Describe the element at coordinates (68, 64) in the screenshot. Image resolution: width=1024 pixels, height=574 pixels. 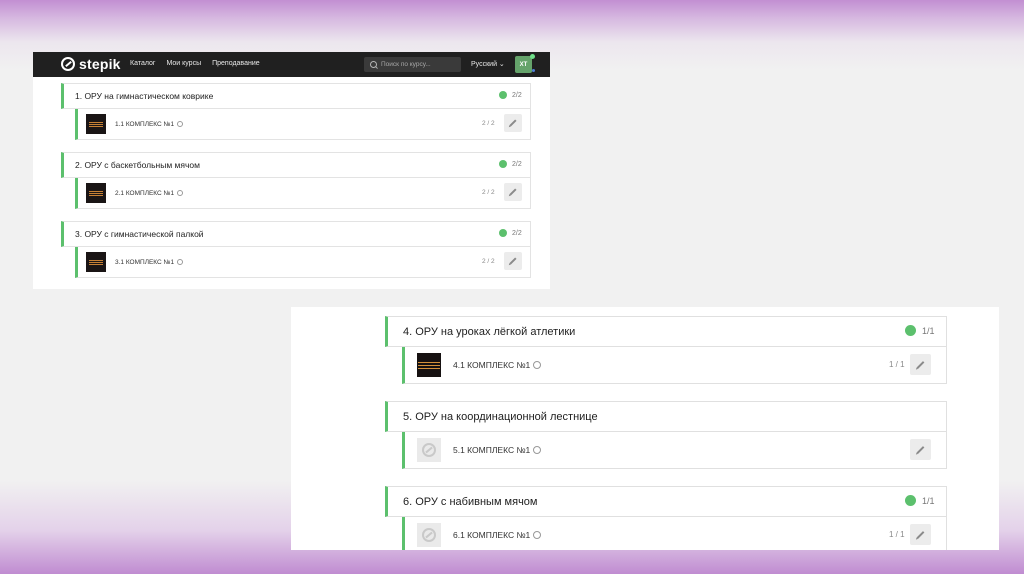
I see `stepik-logo-icon` at that location.